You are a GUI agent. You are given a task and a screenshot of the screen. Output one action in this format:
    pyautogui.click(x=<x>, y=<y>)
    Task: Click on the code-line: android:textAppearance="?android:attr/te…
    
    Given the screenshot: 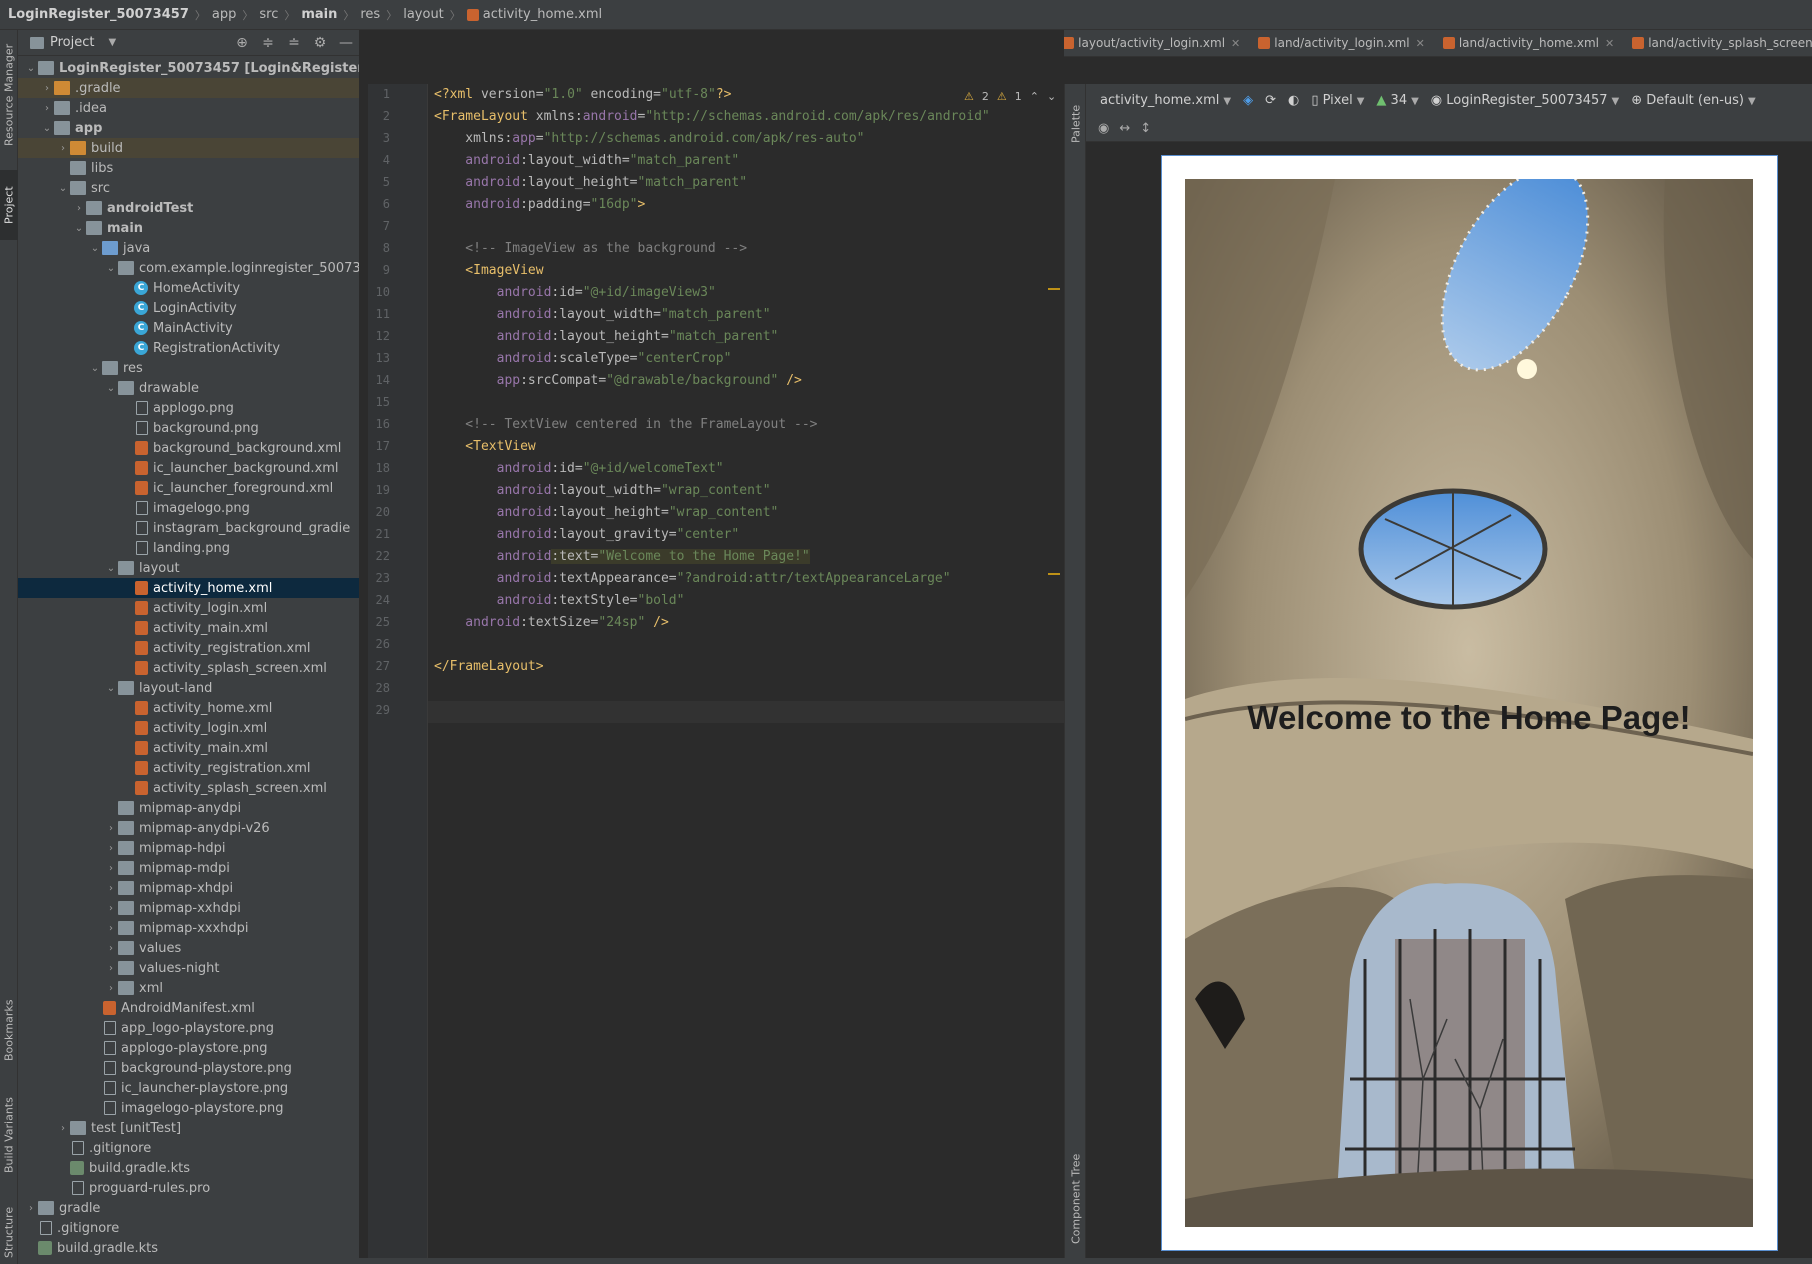 What is the action you would take?
    pyautogui.click(x=692, y=579)
    